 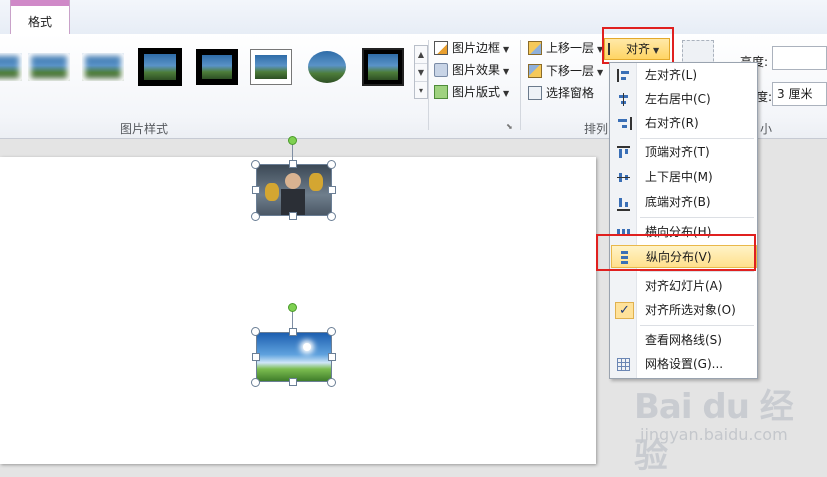 What do you see at coordinates (623, 99) in the screenshot?
I see `align-center-icon` at bounding box center [623, 99].